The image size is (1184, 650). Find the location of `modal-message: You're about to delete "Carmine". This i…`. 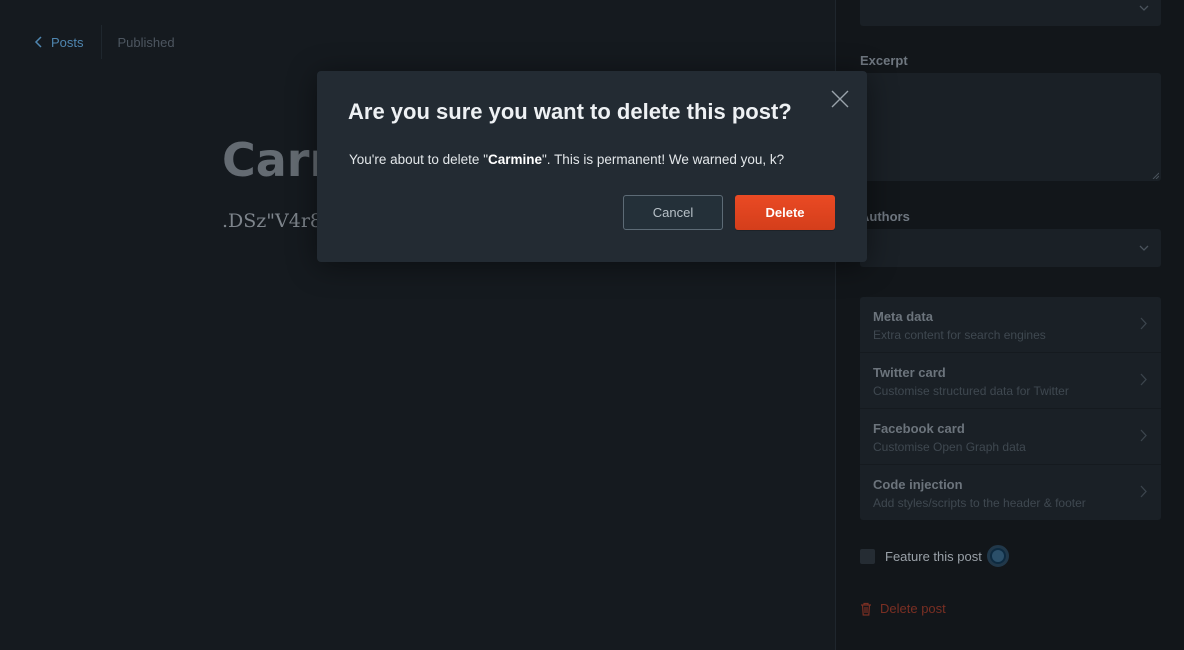

modal-message: You're about to delete "Carmine". This i… is located at coordinates (566, 159).